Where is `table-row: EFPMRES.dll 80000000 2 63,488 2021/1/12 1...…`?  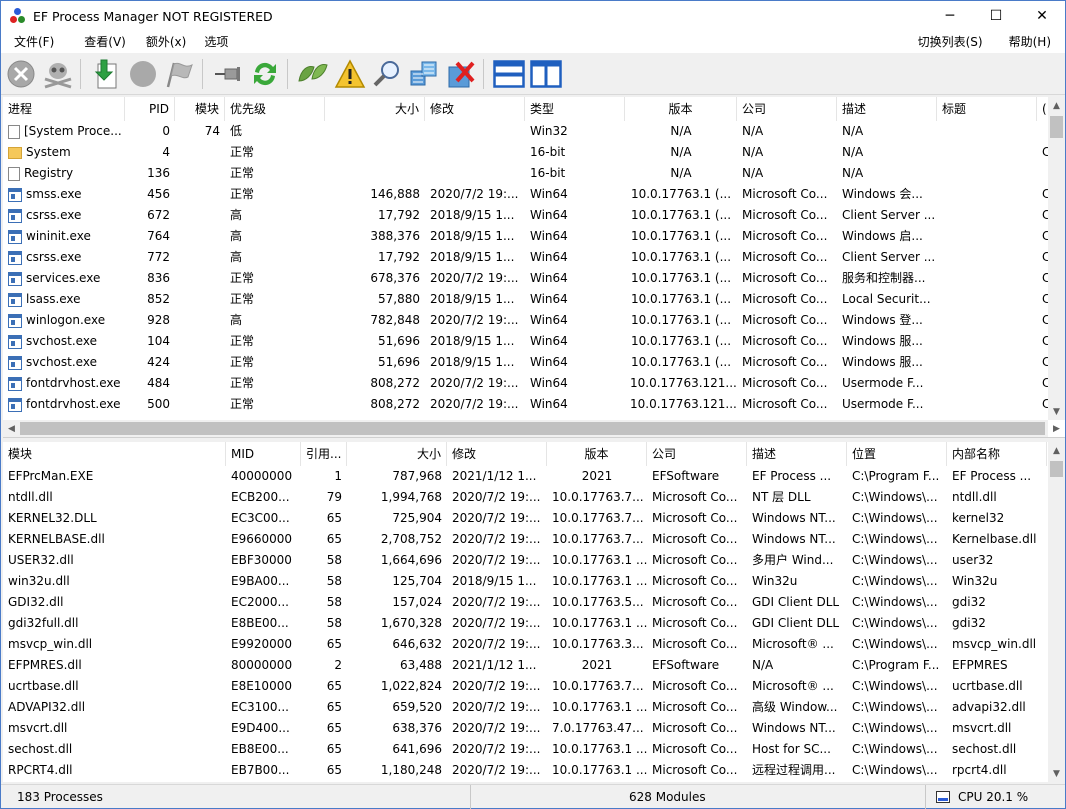
table-row: EFPMRES.dll 80000000 2 63,488 2021/1/12 1...… is located at coordinates (525, 665).